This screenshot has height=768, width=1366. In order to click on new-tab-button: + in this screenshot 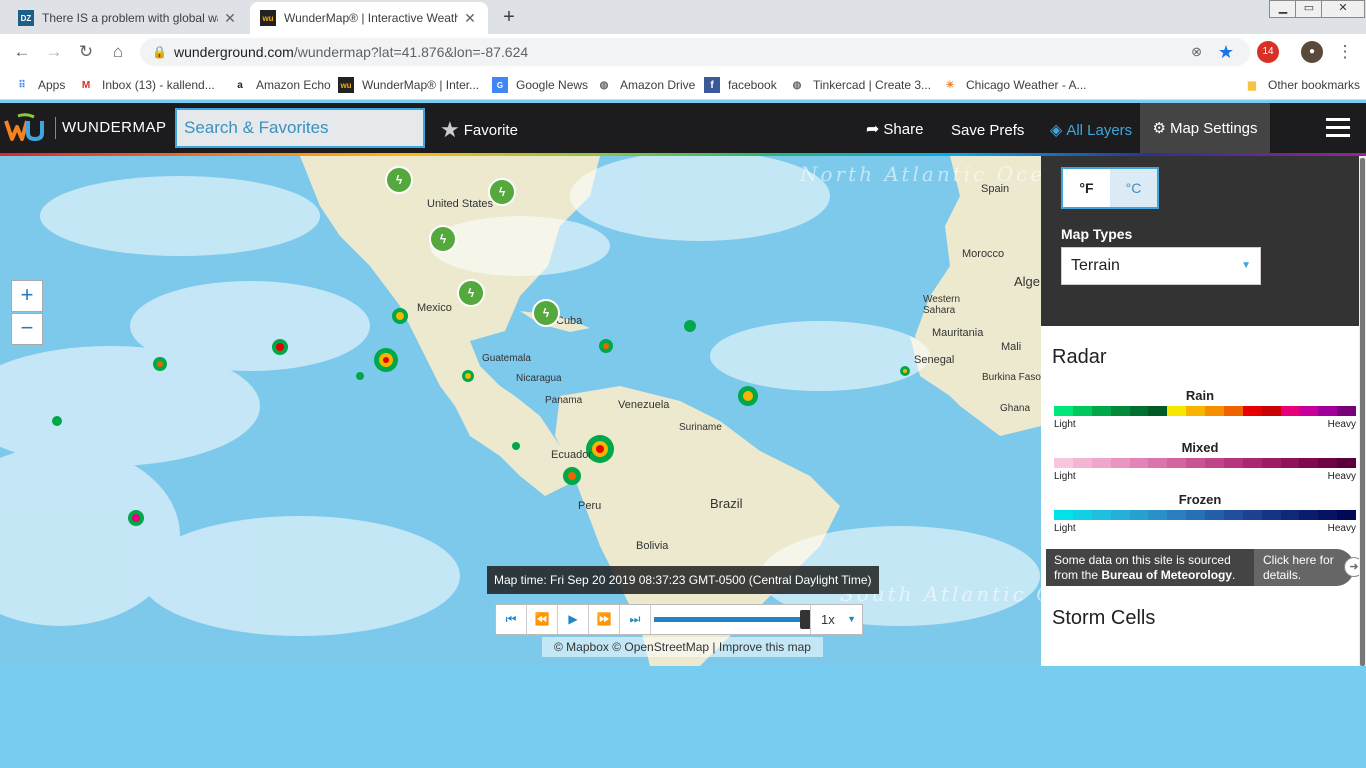, I will do `click(509, 17)`.